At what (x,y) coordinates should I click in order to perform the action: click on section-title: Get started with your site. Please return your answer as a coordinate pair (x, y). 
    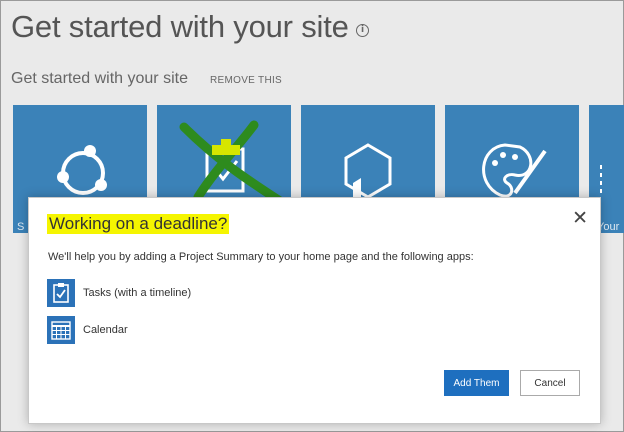
    Looking at the image, I should click on (99, 78).